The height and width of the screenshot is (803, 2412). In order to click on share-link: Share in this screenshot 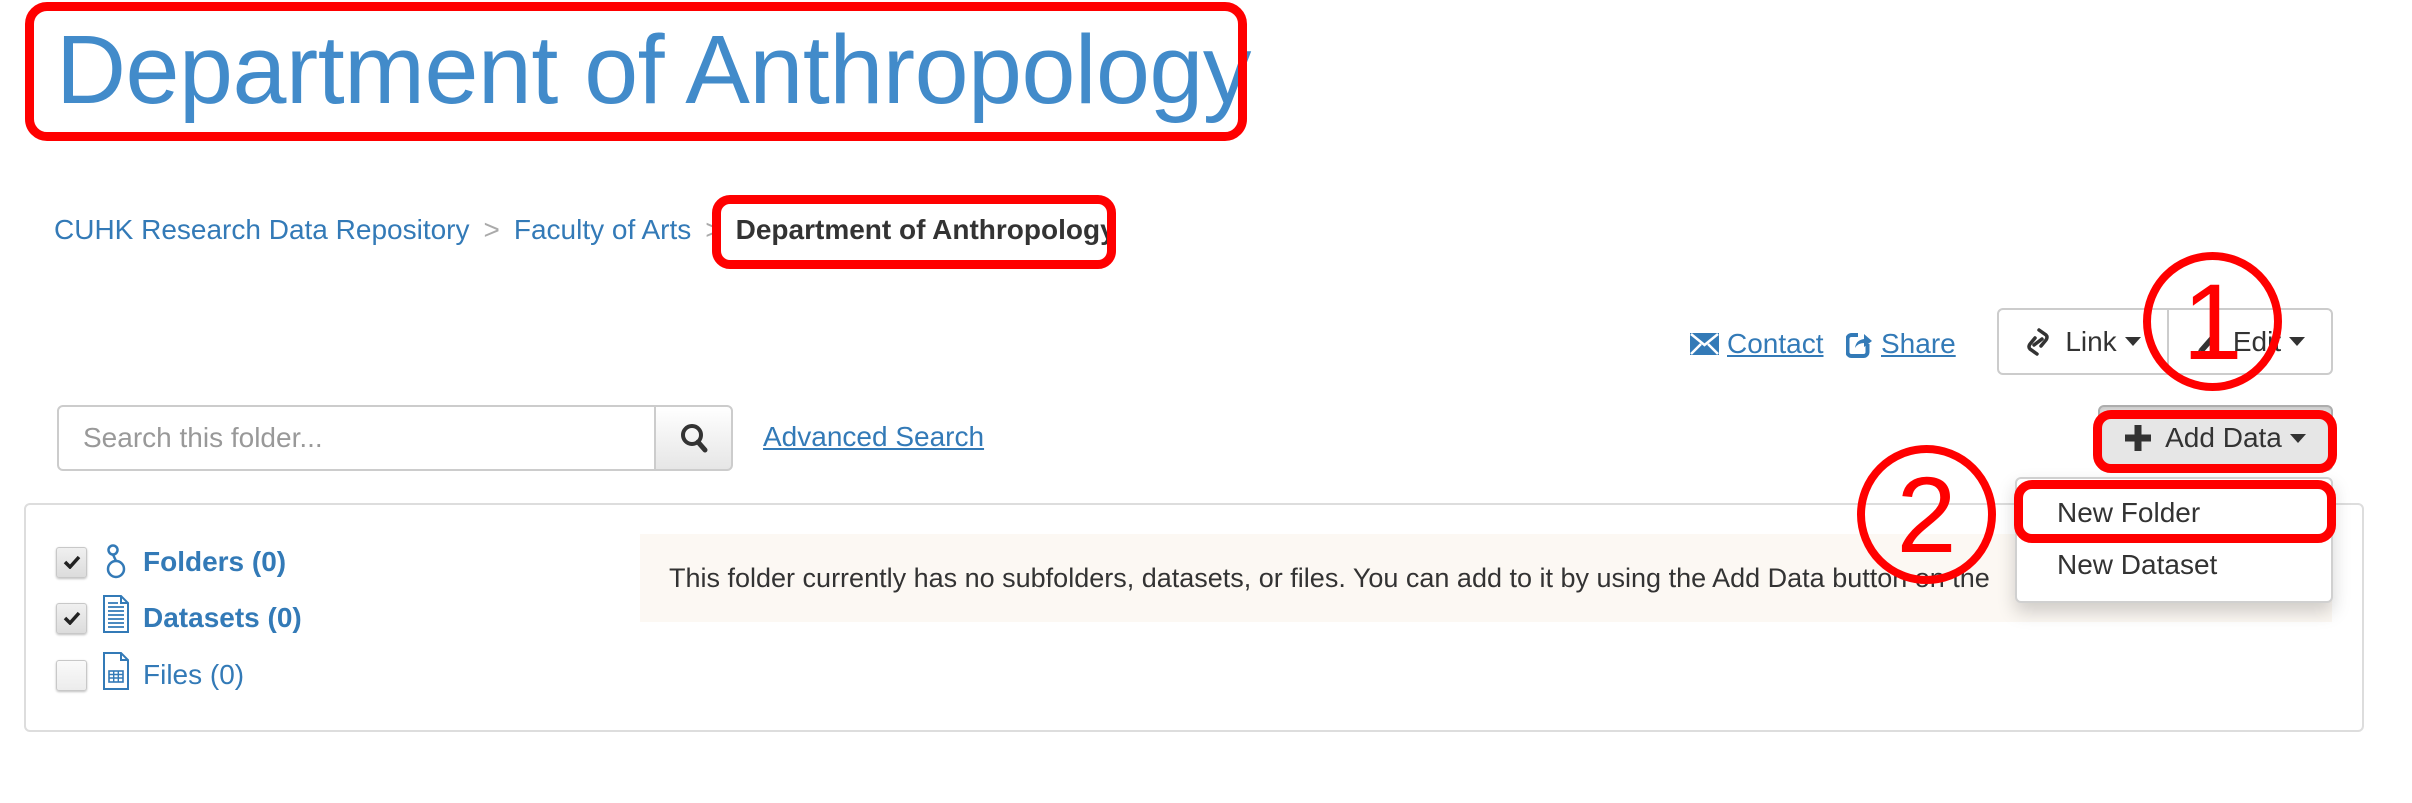, I will do `click(1901, 344)`.